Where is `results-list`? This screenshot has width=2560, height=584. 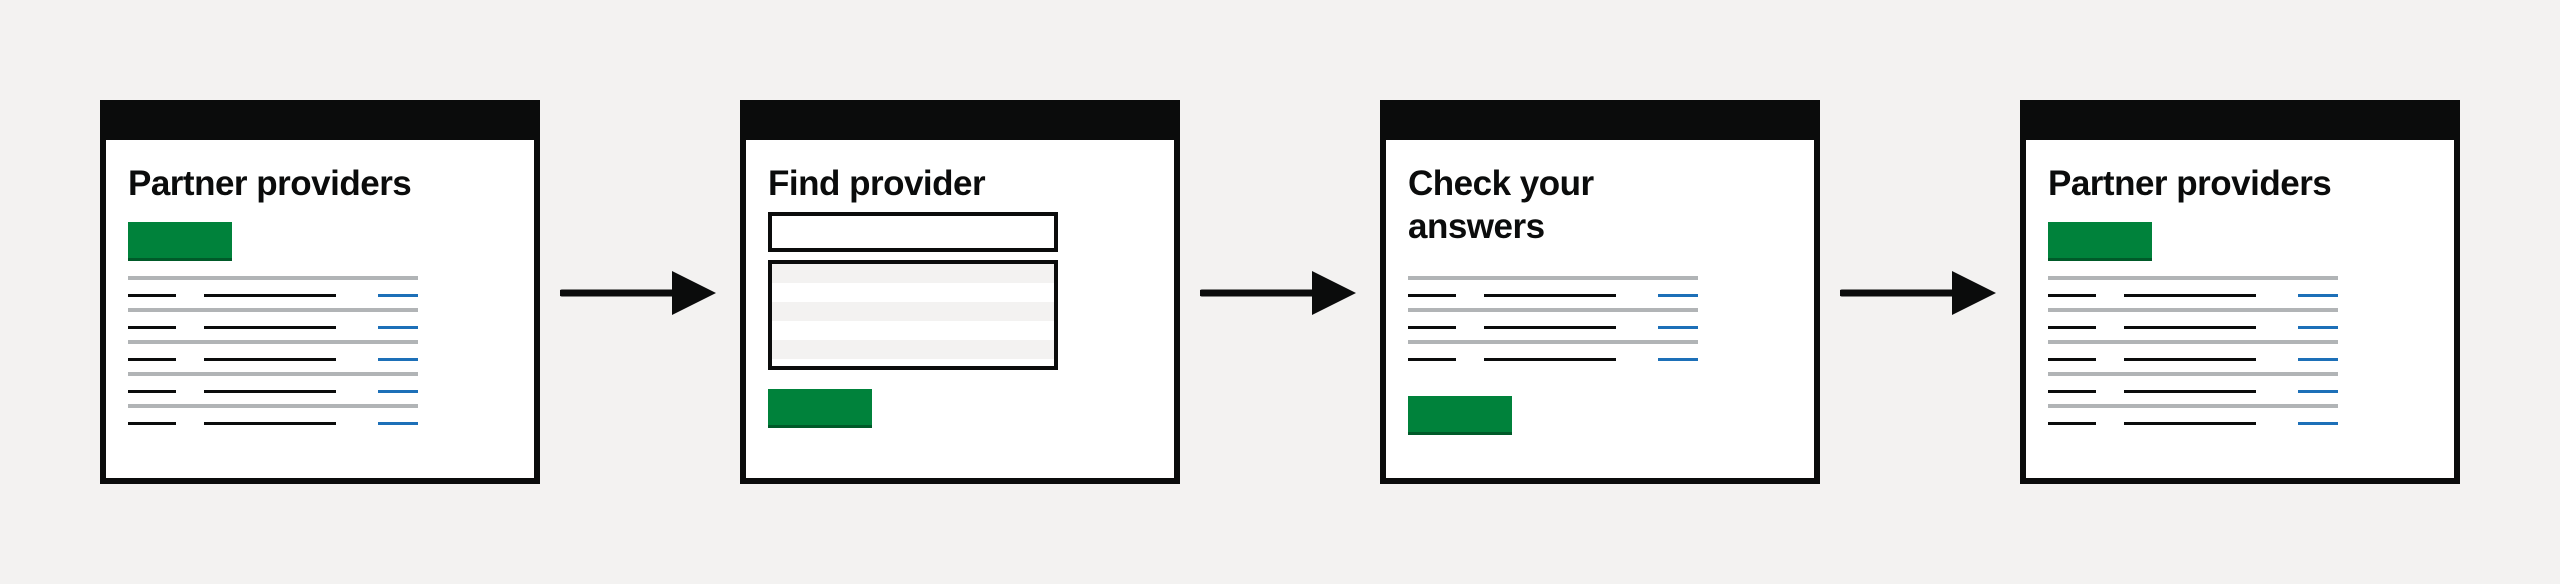 results-list is located at coordinates (913, 315).